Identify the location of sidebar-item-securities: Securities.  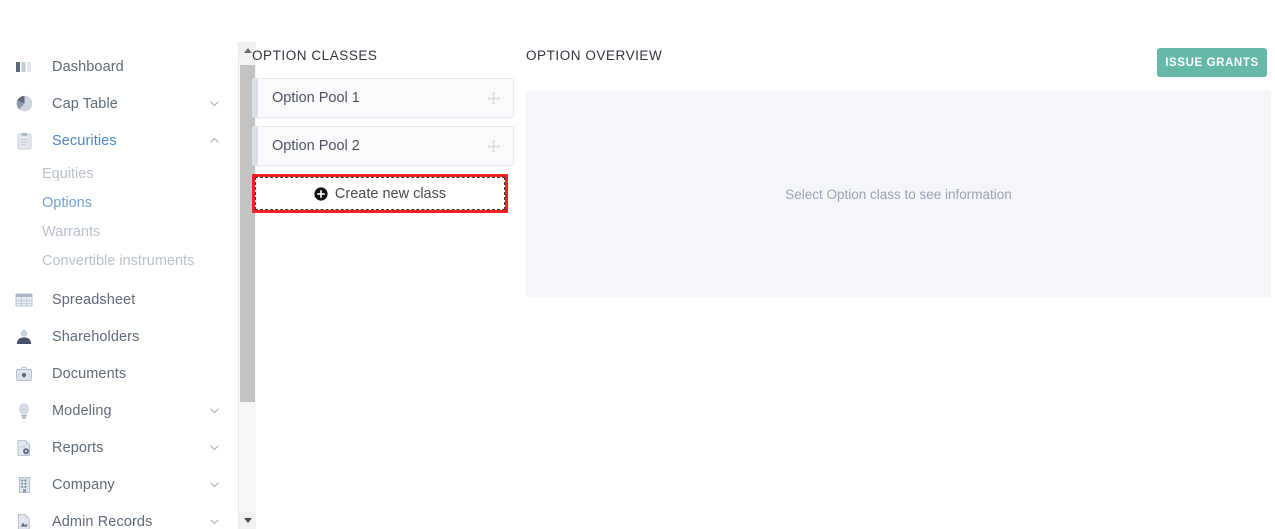
(118, 140).